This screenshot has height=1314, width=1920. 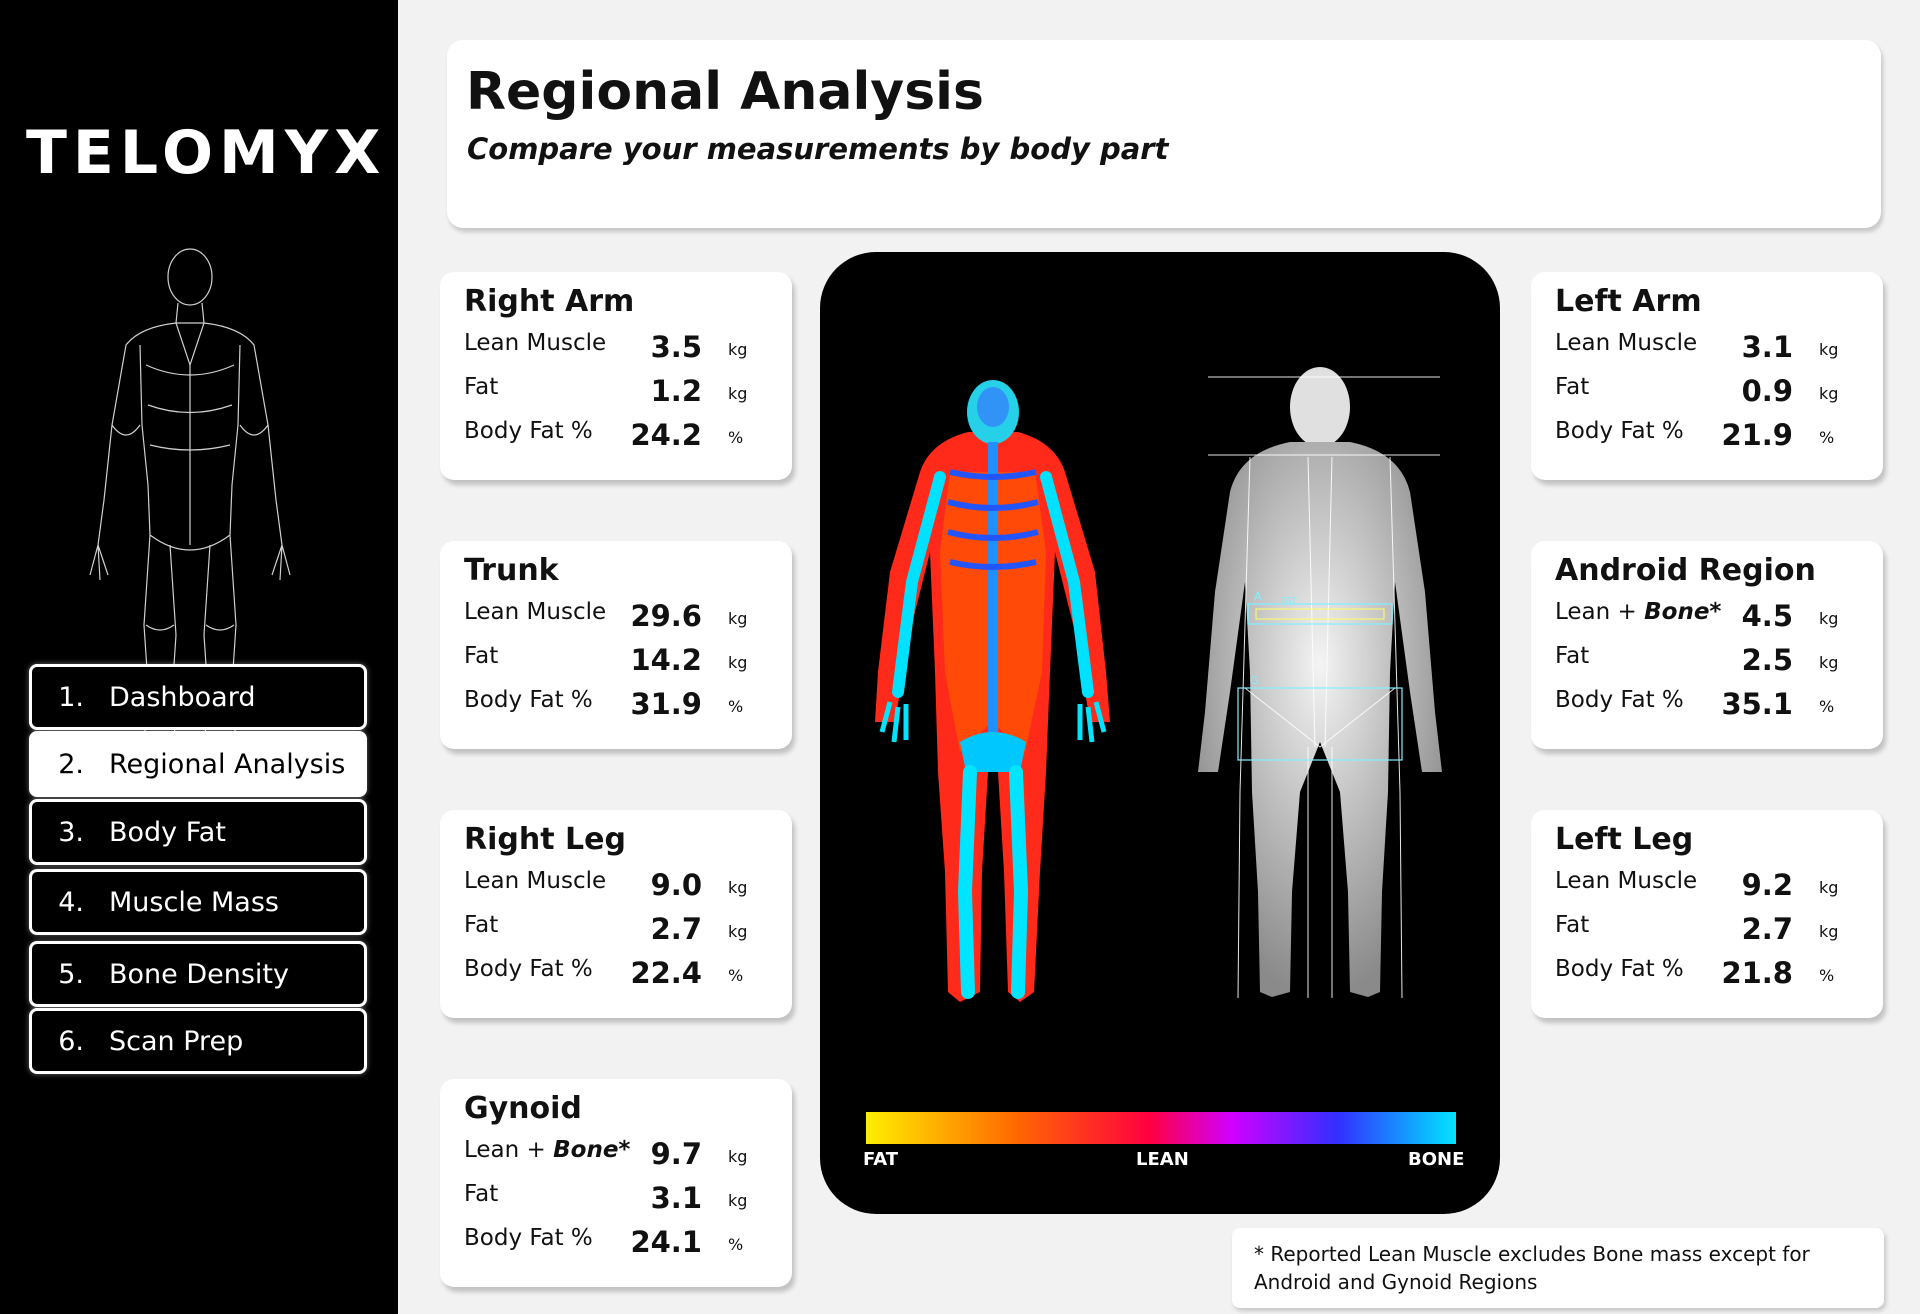 I want to click on card-title: Trunk, so click(x=511, y=570).